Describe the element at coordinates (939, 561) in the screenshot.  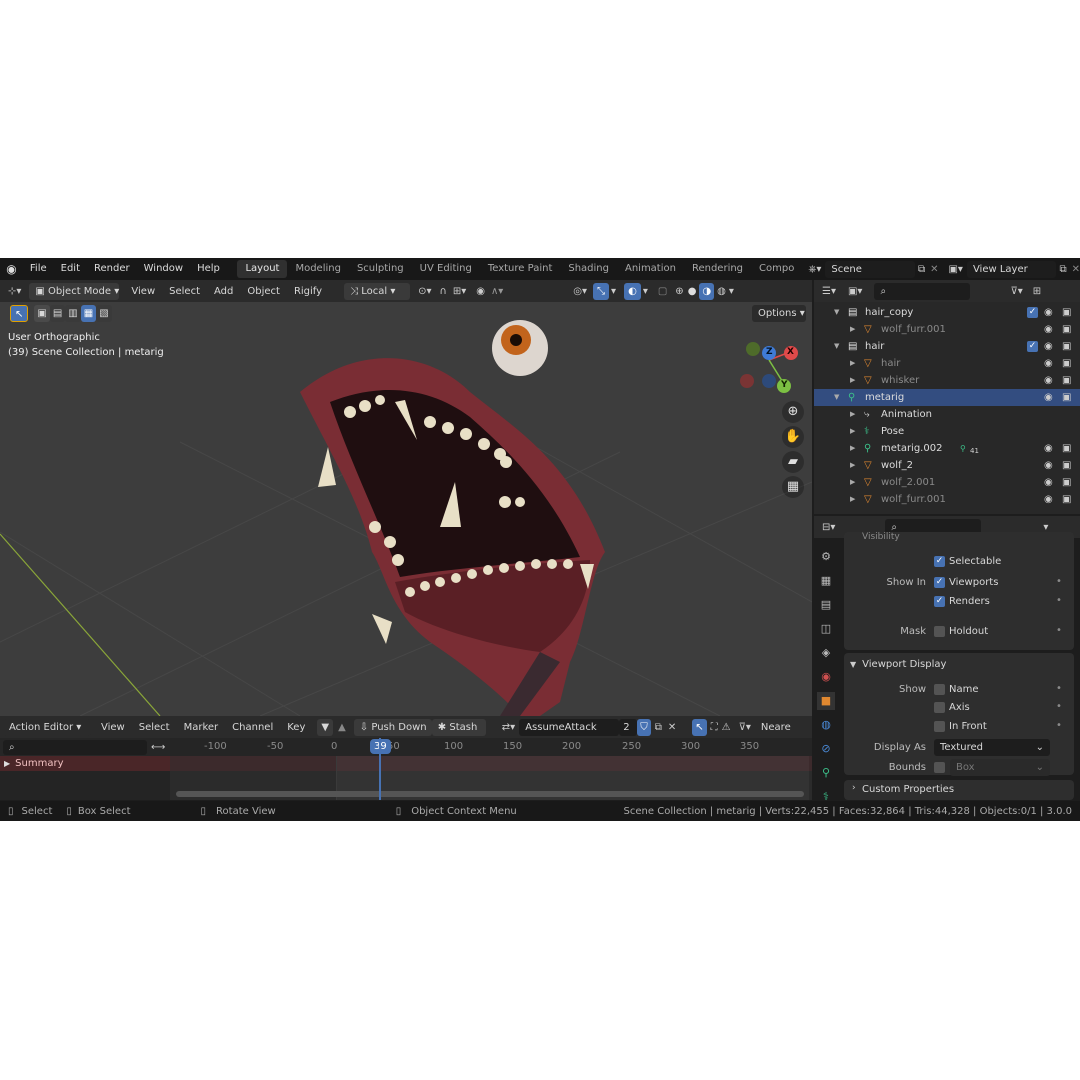
I see `selectable-checkbox: ✓` at that location.